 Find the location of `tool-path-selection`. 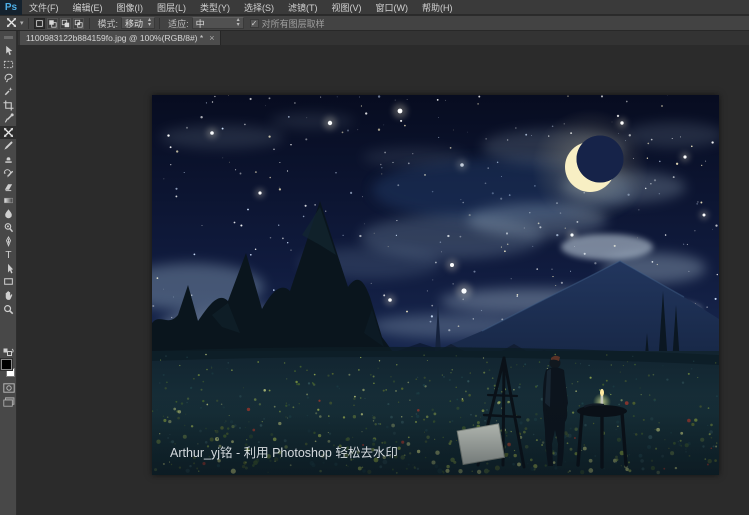

tool-path-selection is located at coordinates (8, 269).